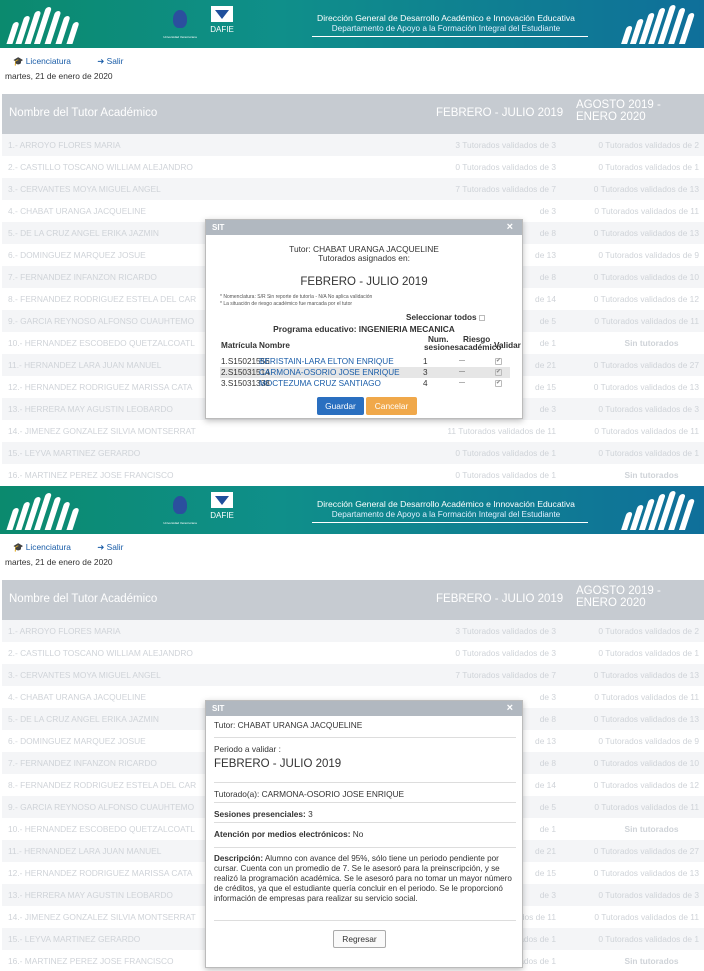 The width and height of the screenshot is (704, 971). Describe the element at coordinates (445, 317) in the screenshot. I see `select-all: Seleccionar todos` at that location.